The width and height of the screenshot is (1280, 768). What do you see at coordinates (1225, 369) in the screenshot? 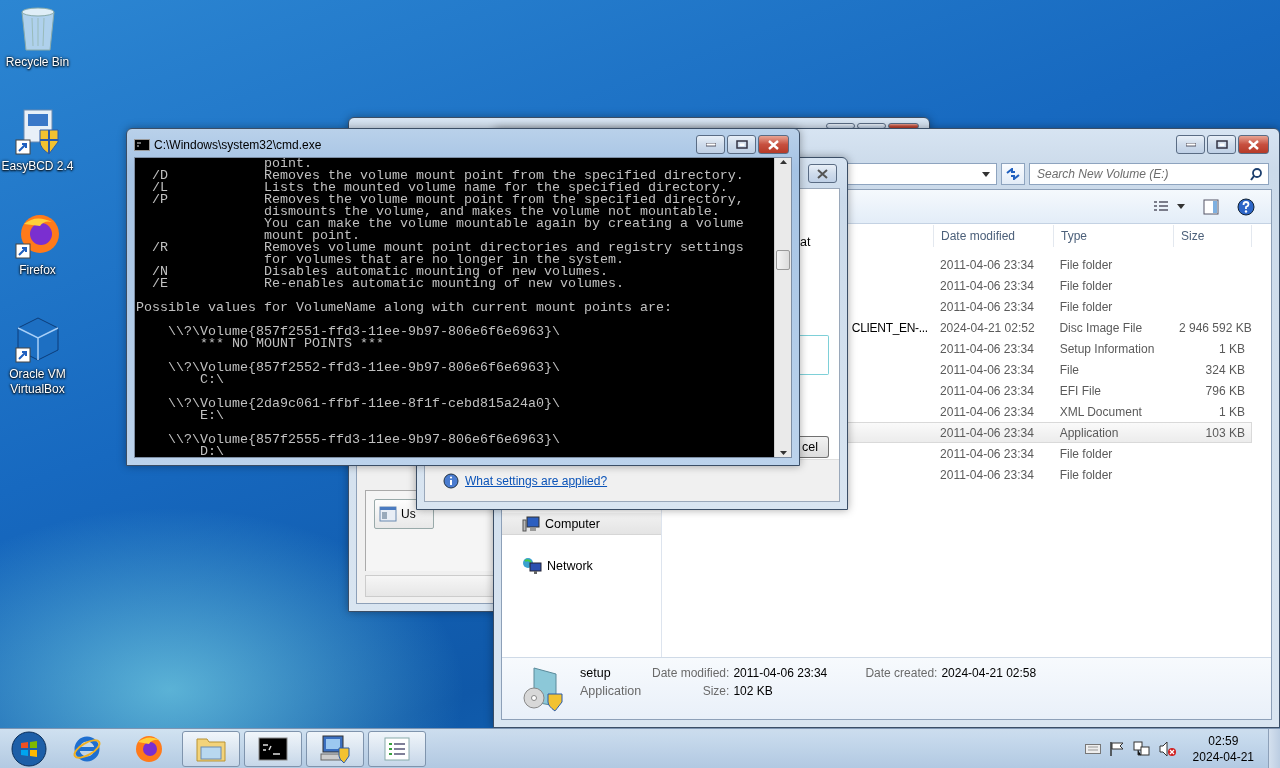
I see `size-cell: 324 KB` at bounding box center [1225, 369].